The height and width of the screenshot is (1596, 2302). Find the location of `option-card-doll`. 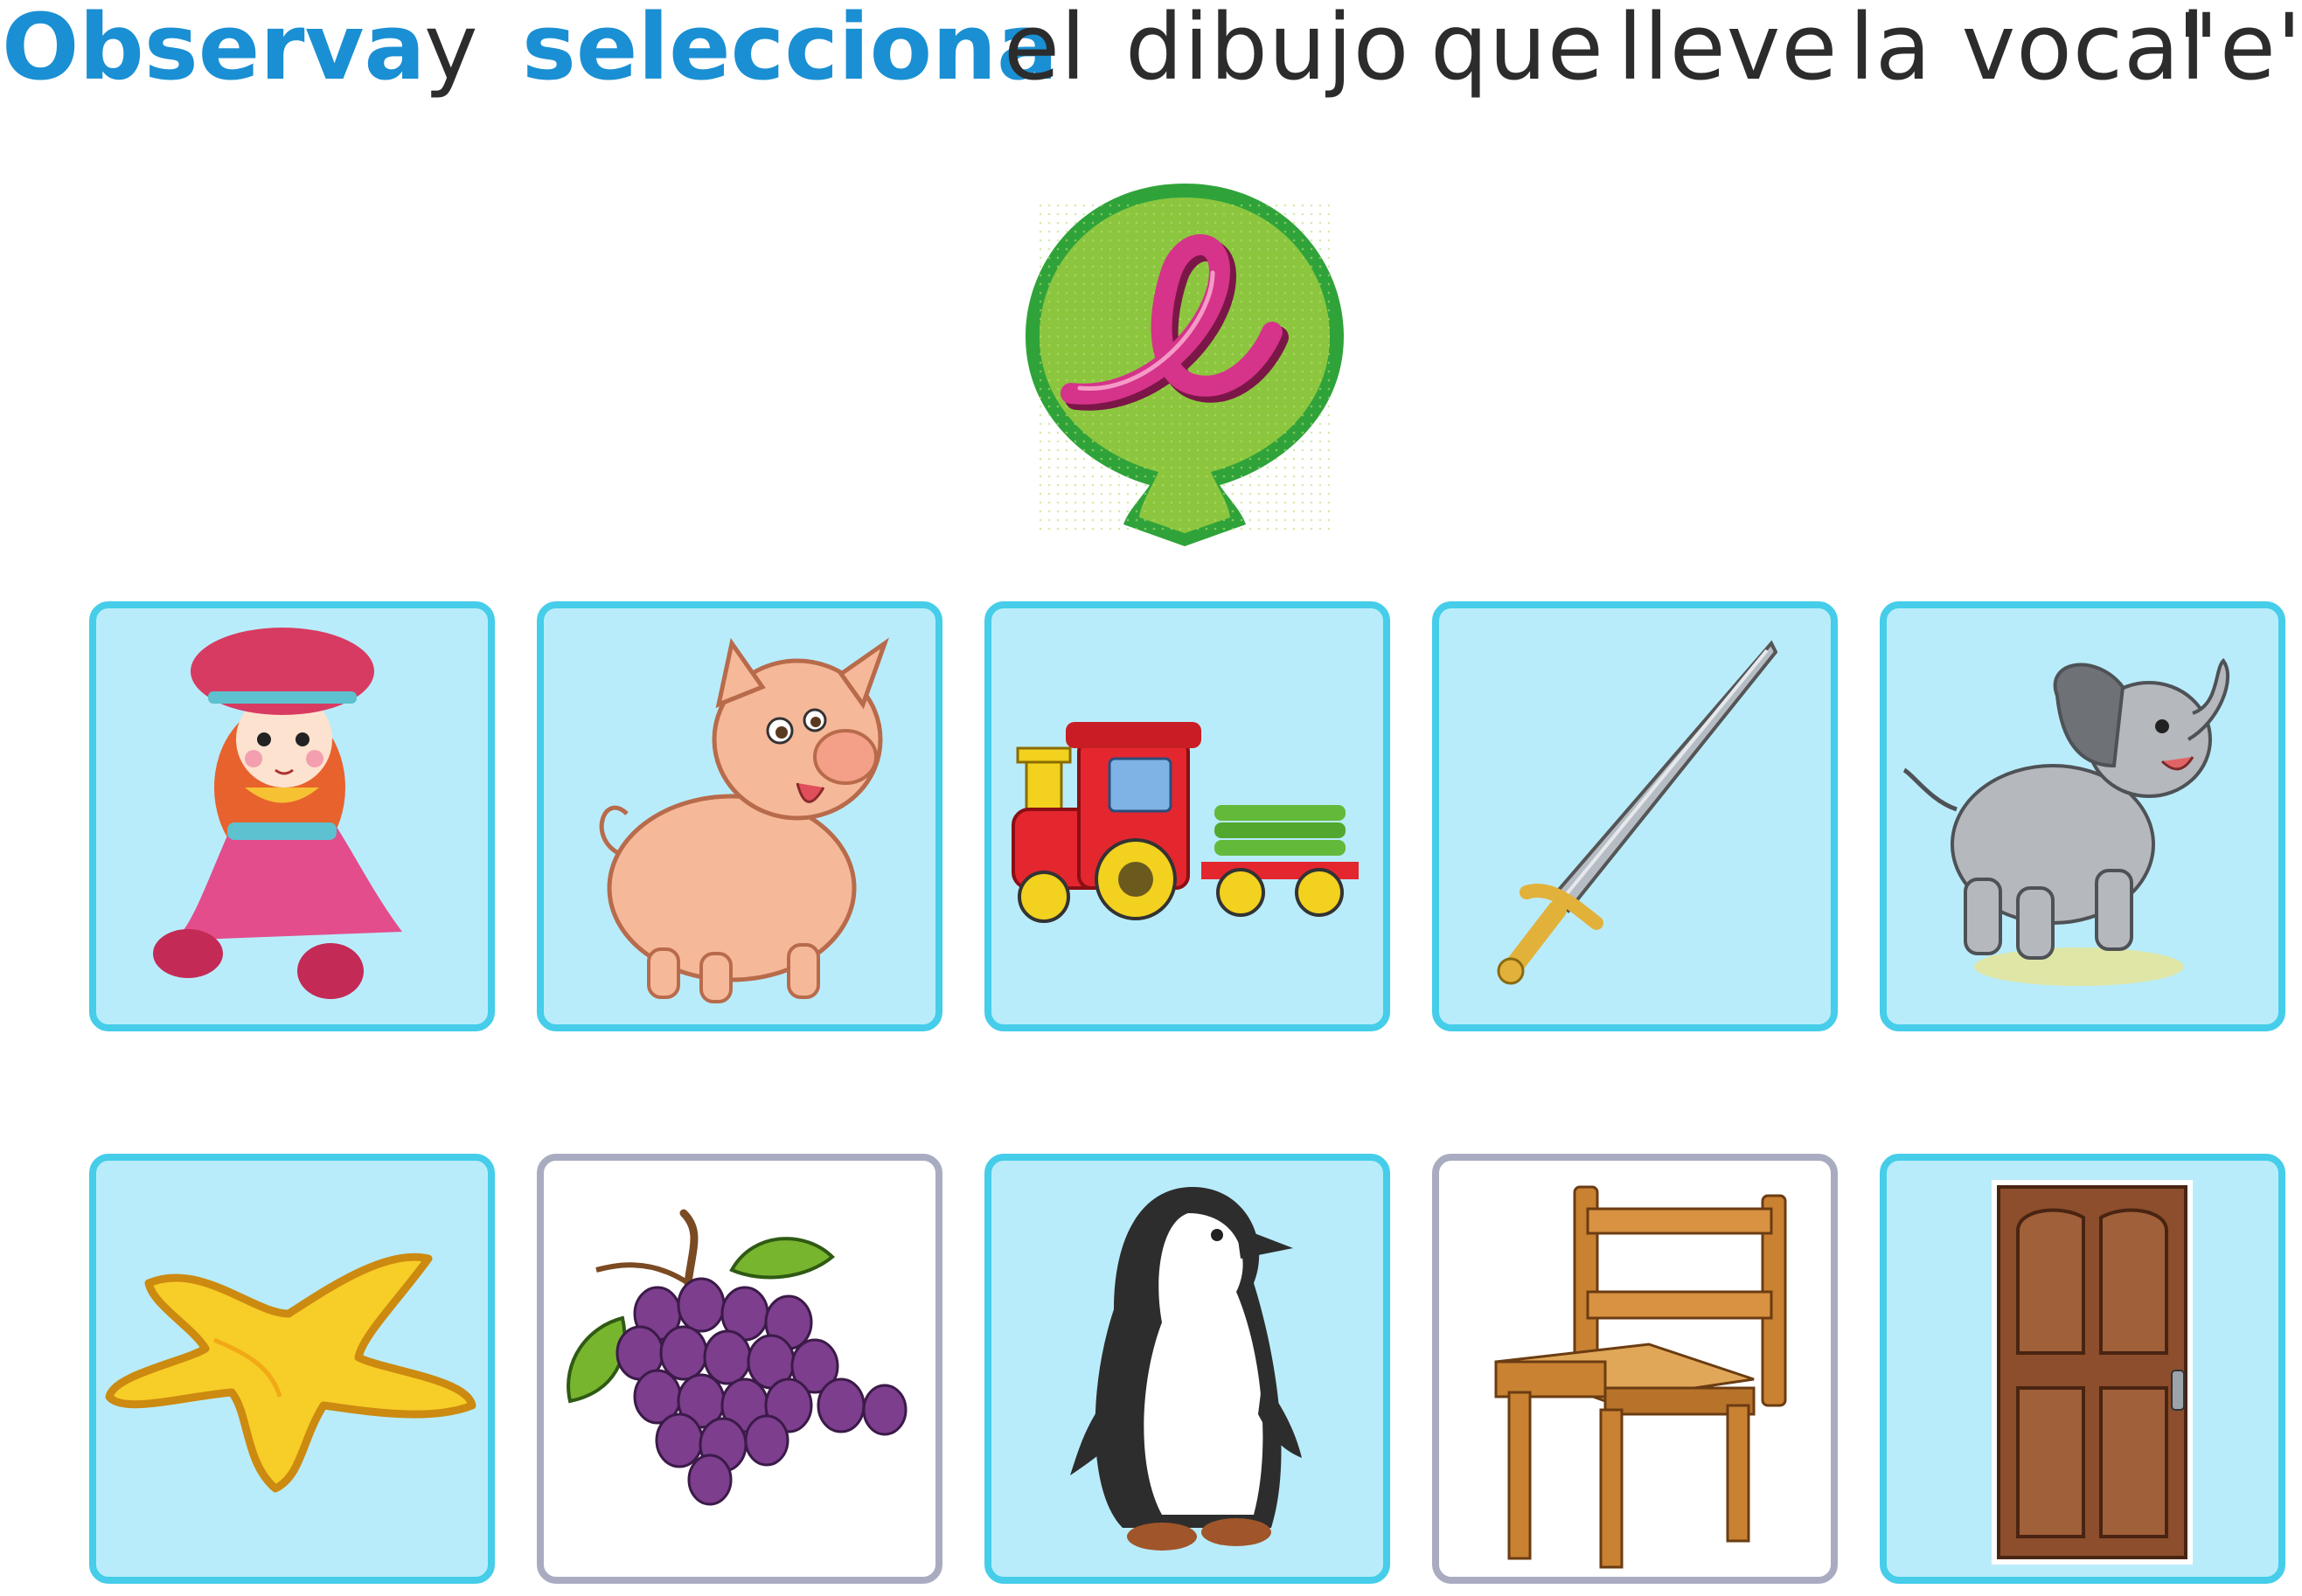

option-card-doll is located at coordinates (292, 816).